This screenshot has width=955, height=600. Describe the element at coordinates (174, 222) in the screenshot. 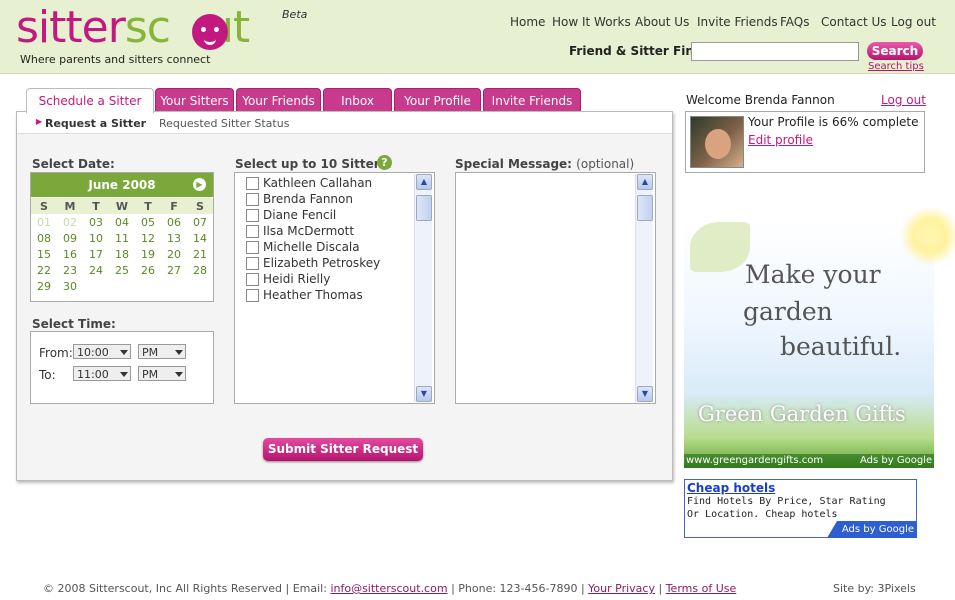

I see `calendar-day: 06` at that location.